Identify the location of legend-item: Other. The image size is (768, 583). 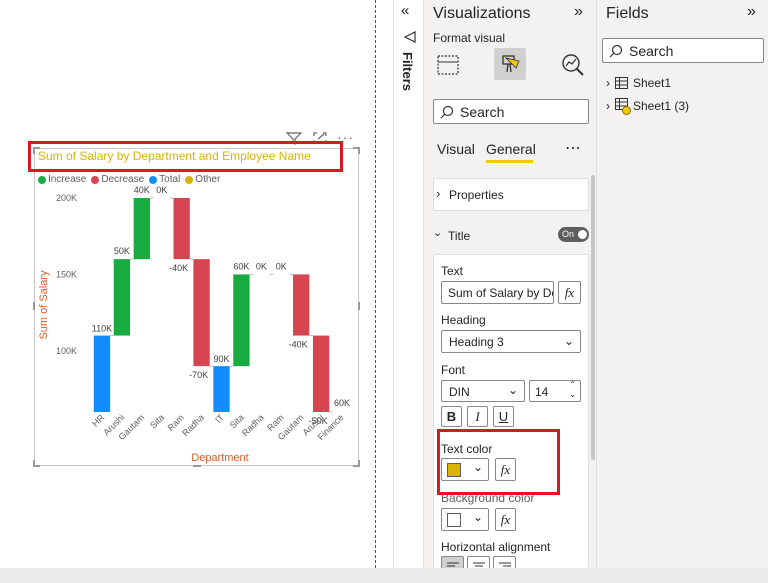
(202, 179).